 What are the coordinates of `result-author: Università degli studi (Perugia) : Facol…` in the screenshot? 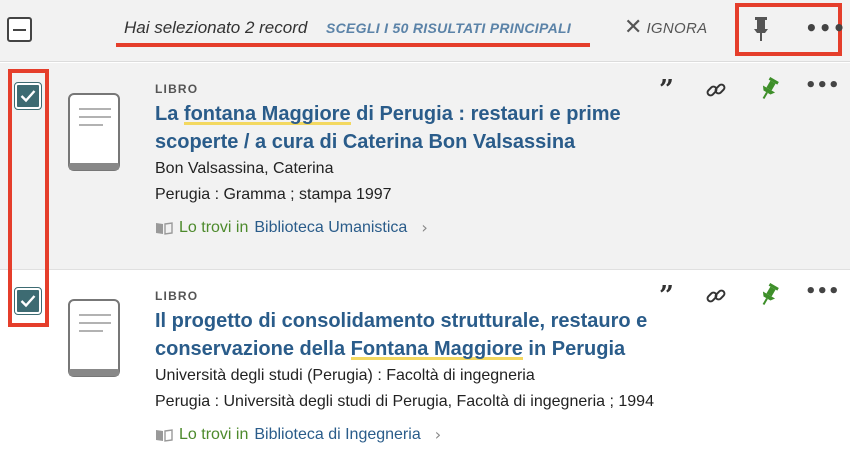 It's located at (345, 375).